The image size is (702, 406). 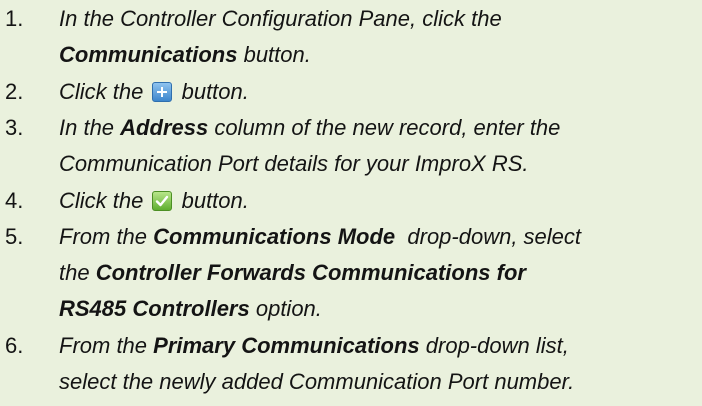 I want to click on ui-term-address: Address, so click(x=164, y=127).